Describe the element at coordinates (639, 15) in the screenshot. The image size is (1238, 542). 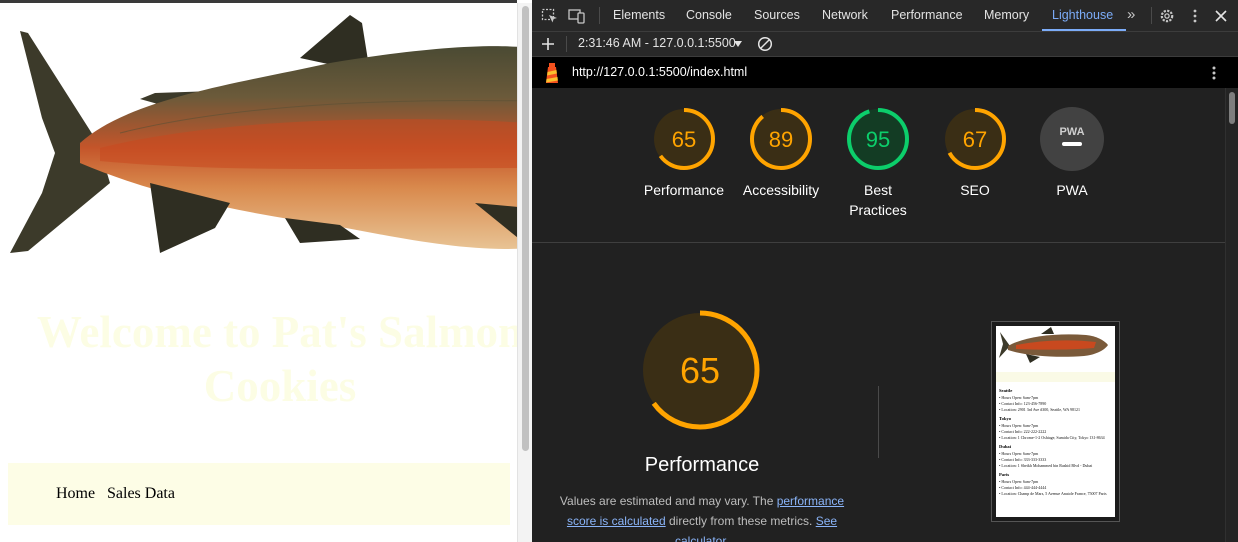
I see `tab-elements: Elements` at that location.